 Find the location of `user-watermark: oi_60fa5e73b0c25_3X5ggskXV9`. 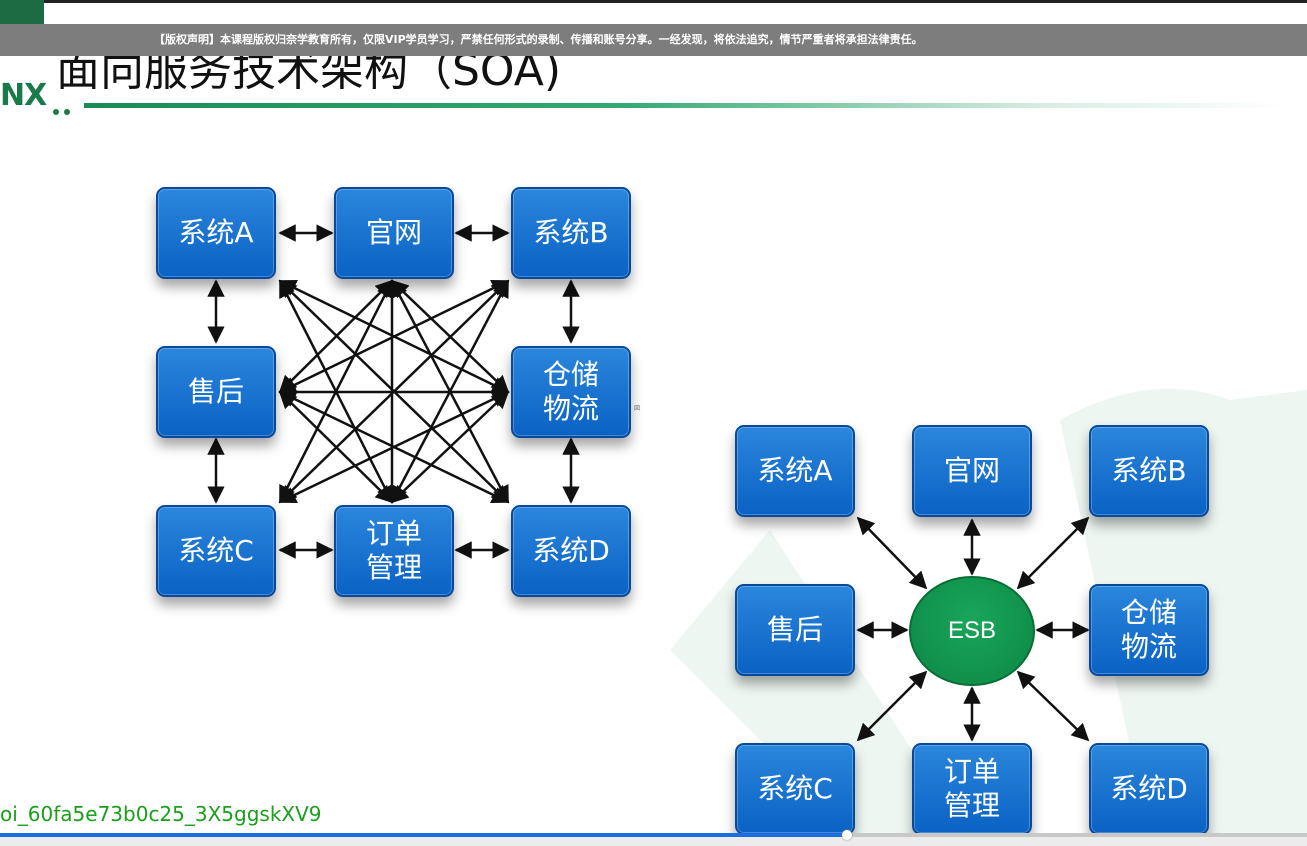

user-watermark: oi_60fa5e73b0c25_3X5ggskXV9 is located at coordinates (161, 814).